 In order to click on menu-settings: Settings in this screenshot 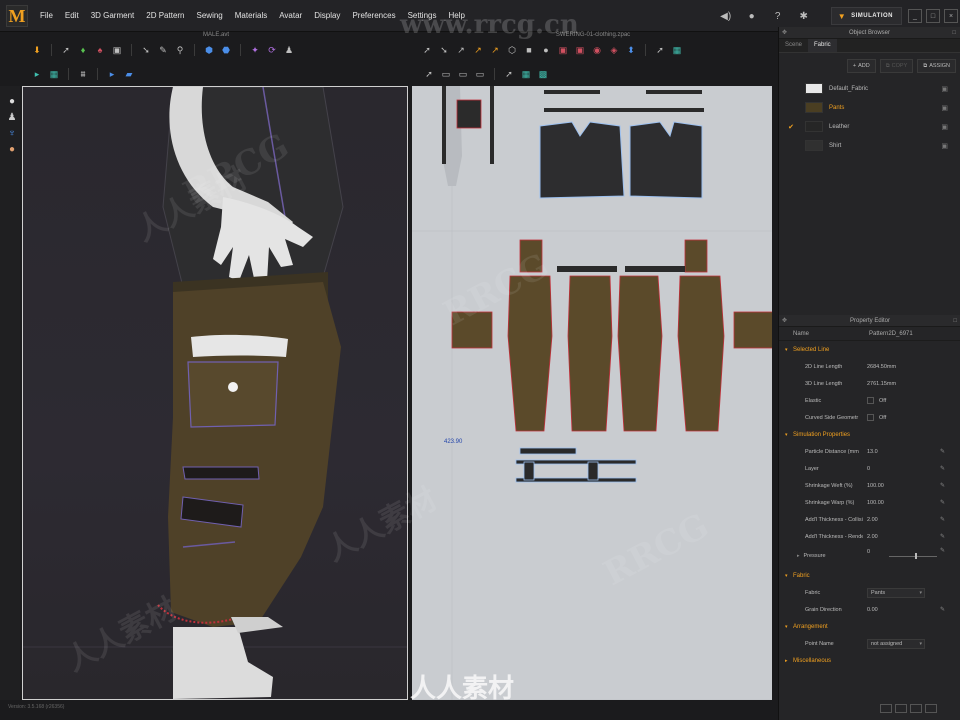, I will do `click(422, 15)`.